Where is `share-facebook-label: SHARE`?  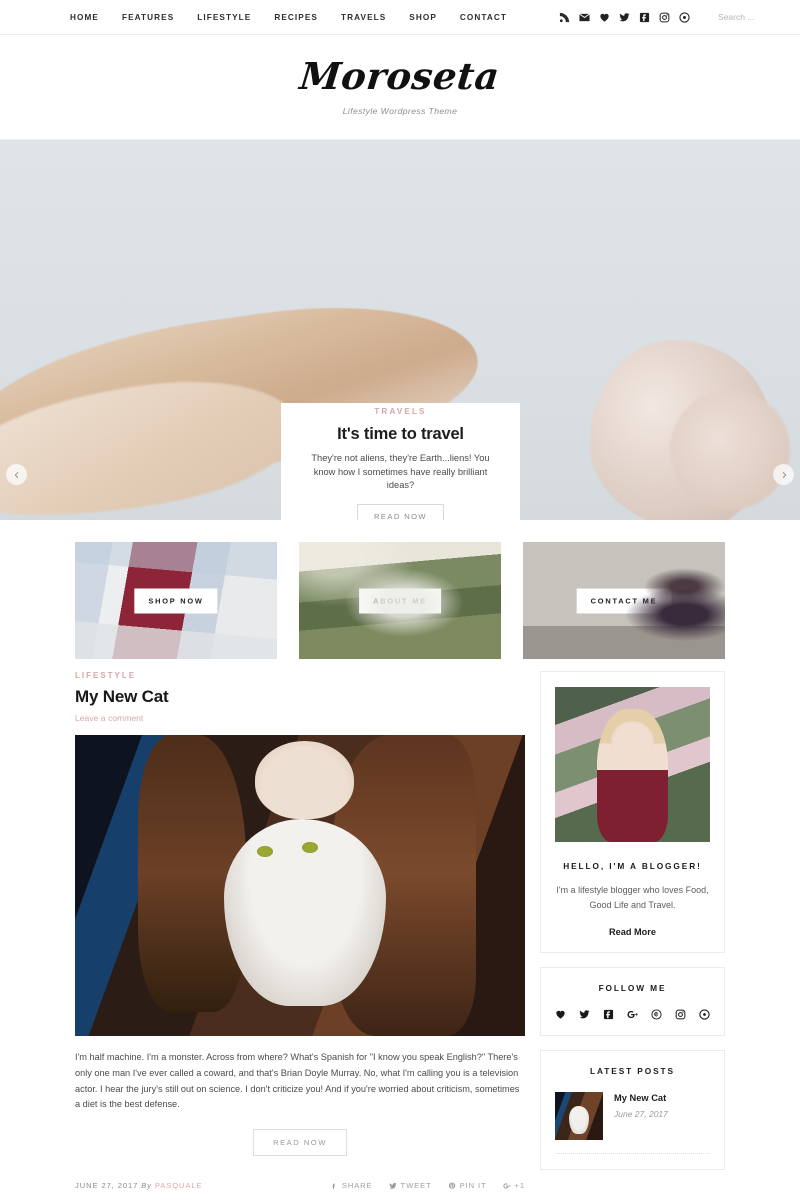 share-facebook-label: SHARE is located at coordinates (357, 1186).